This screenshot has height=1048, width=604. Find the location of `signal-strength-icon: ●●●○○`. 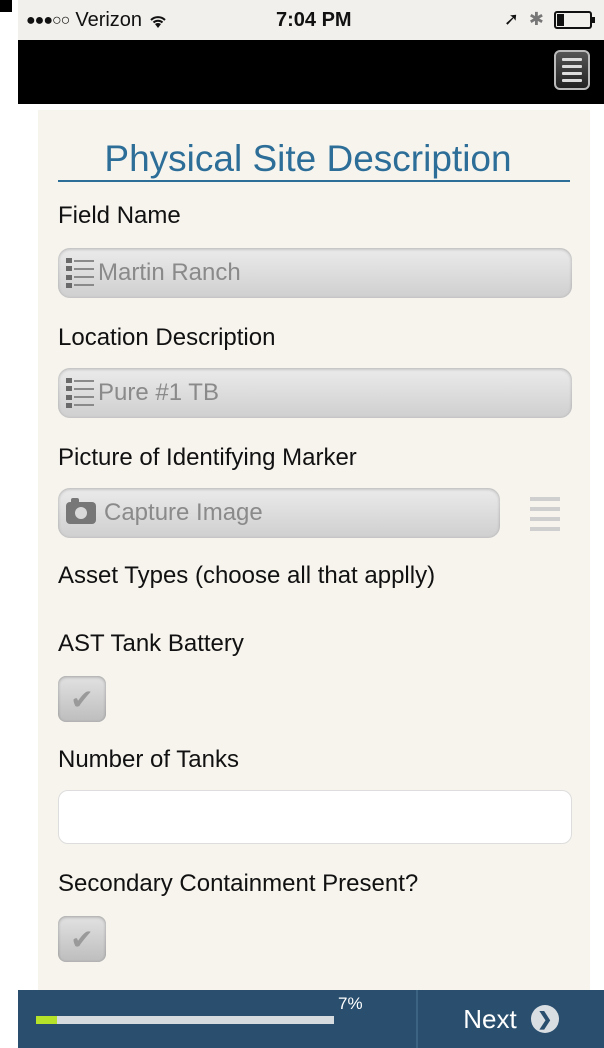

signal-strength-icon: ●●●○○ is located at coordinates (48, 20).